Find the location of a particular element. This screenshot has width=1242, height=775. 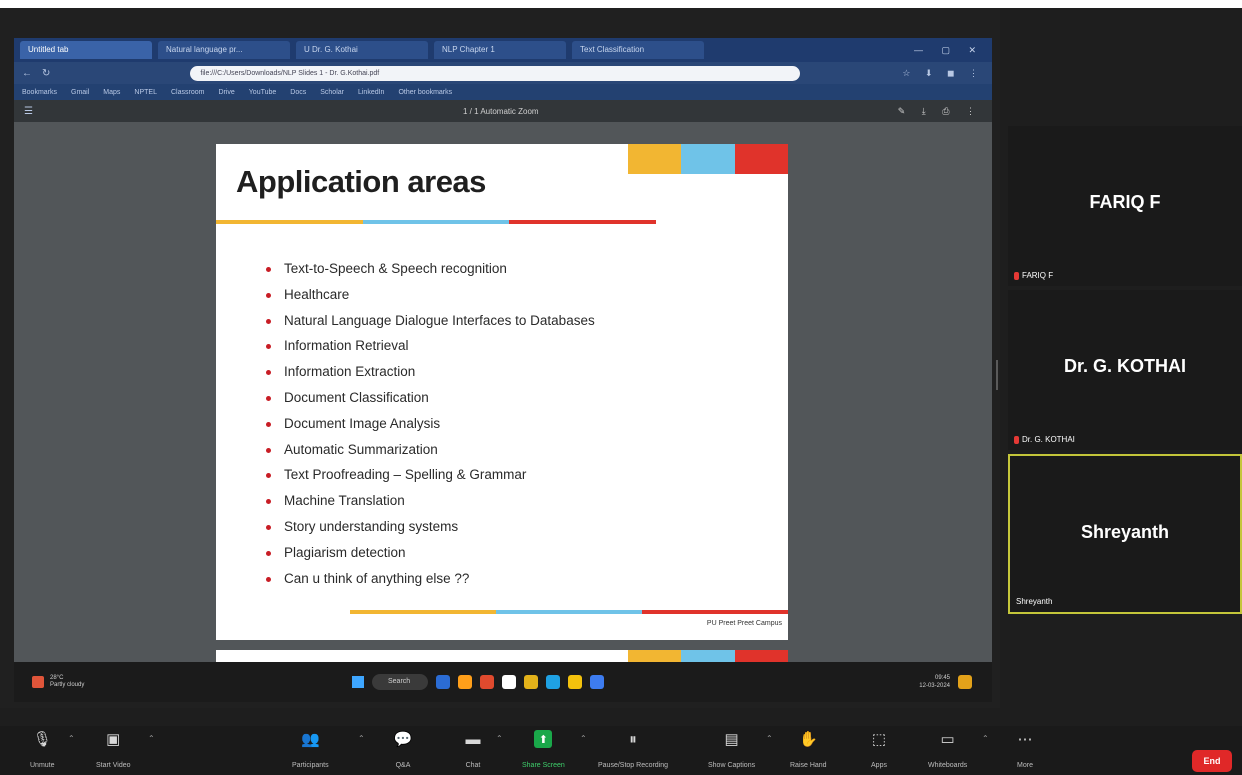

control-label: Chat is located at coordinates (473, 765).